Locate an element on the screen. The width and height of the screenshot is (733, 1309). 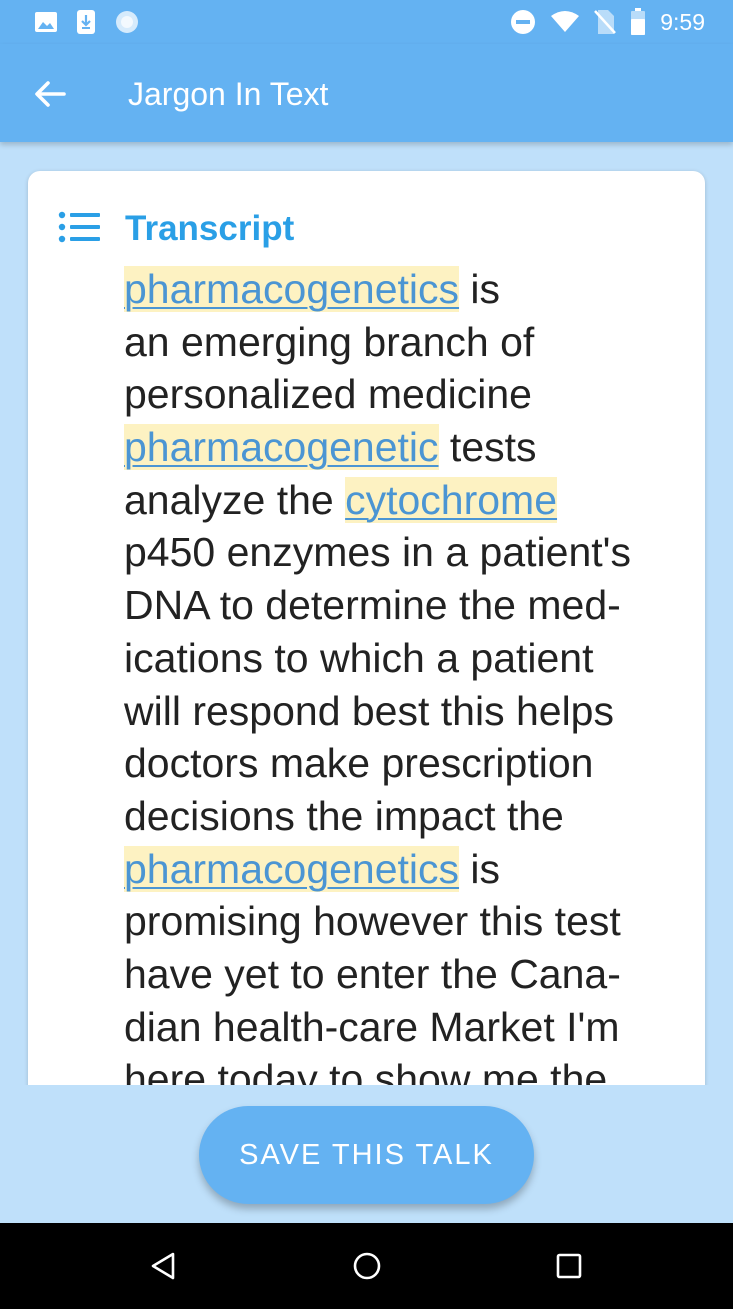
home-circle-icon is located at coordinates (367, 1266).